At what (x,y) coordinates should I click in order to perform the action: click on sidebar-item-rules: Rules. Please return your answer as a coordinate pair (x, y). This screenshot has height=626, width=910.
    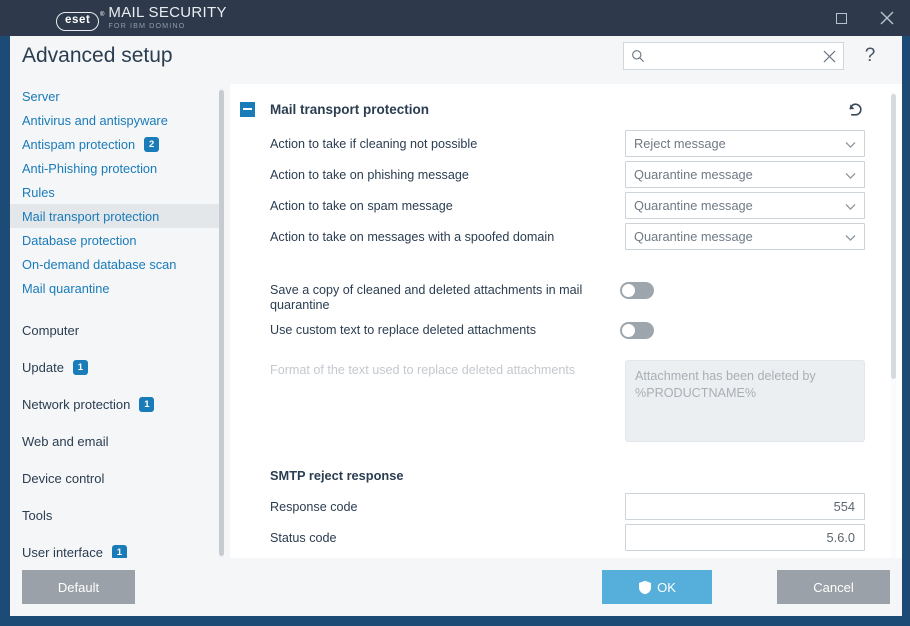
    Looking at the image, I should click on (117, 192).